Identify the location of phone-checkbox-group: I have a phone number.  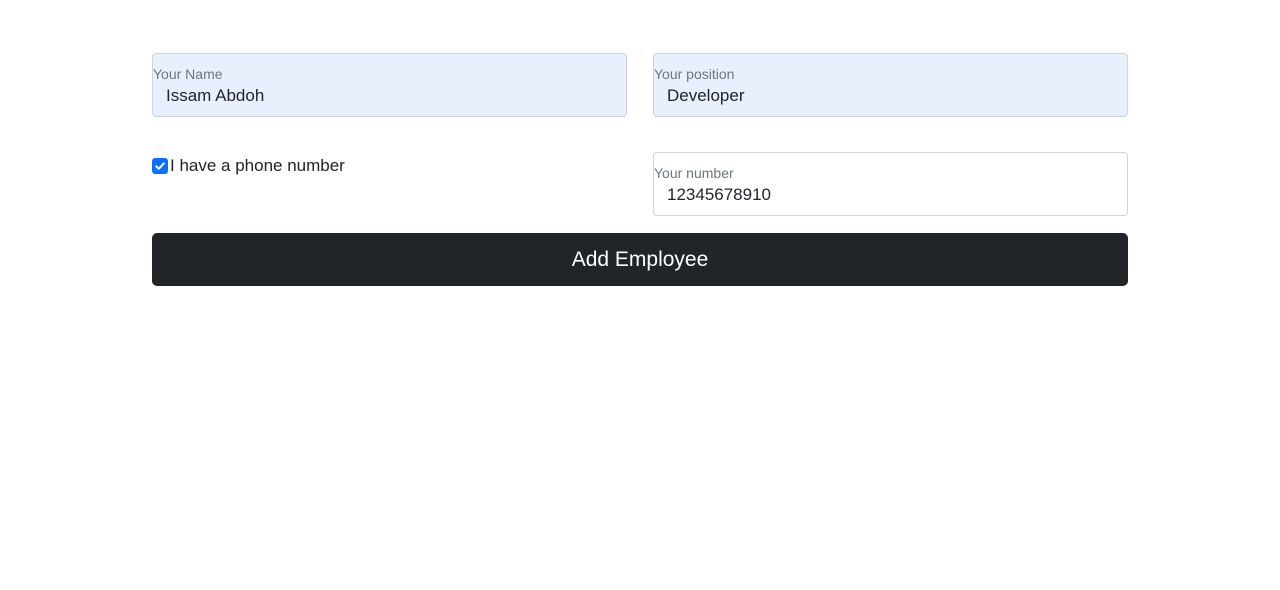
(248, 166).